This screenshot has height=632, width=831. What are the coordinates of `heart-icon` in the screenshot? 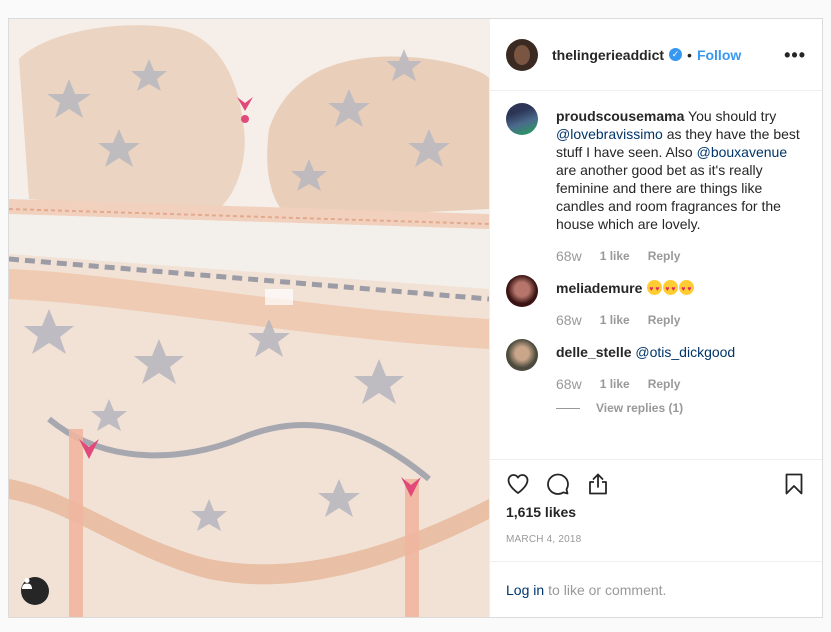 It's located at (518, 484).